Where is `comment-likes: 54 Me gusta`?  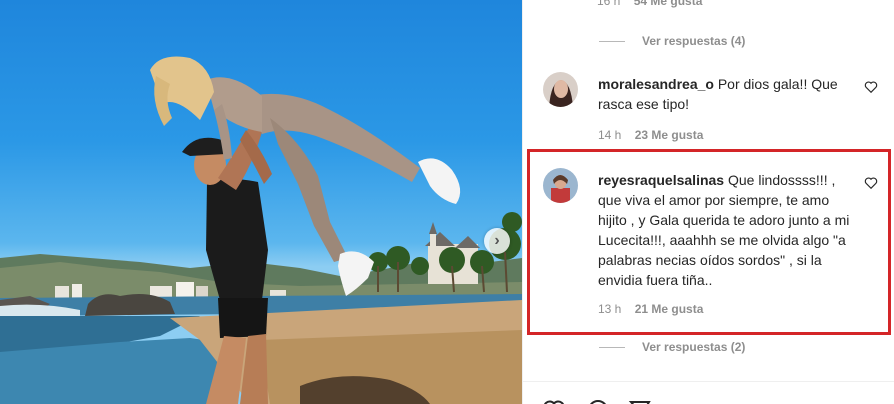 comment-likes: 54 Me gusta is located at coordinates (668, 4).